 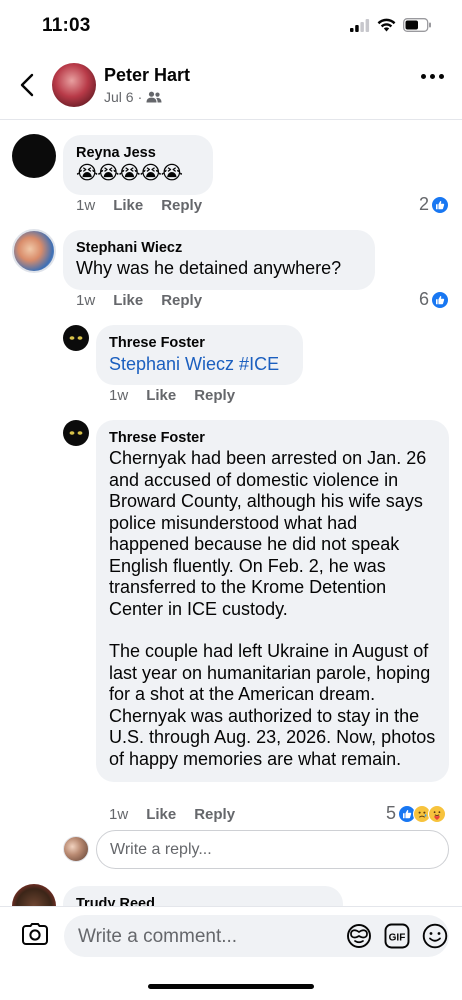 What do you see at coordinates (435, 936) in the screenshot?
I see `emoji-icon` at bounding box center [435, 936].